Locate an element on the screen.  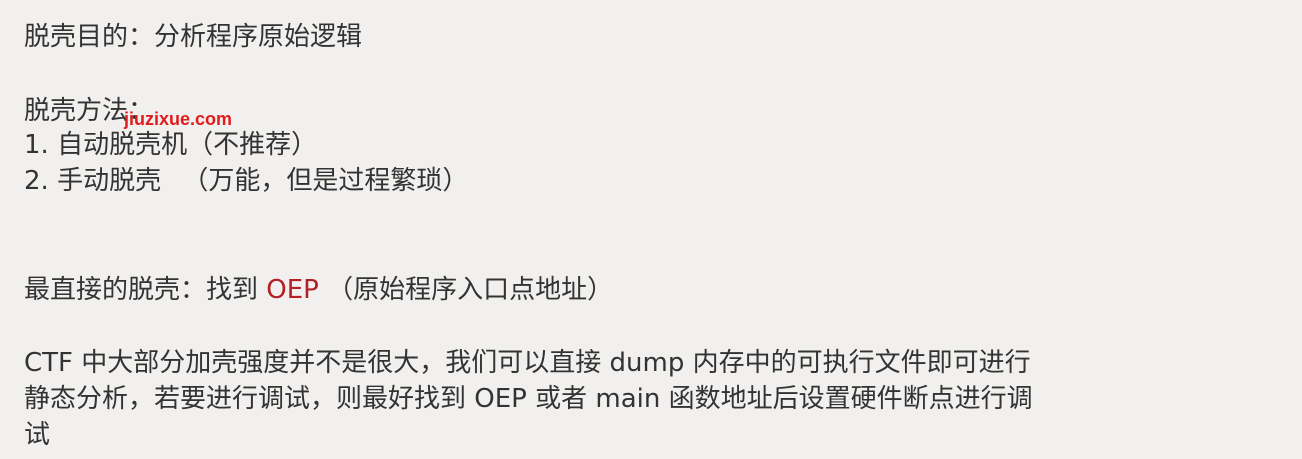
method-item-manual: 2. 手动脱壳 （万能，但是过程繁琐） is located at coordinates (246, 181).